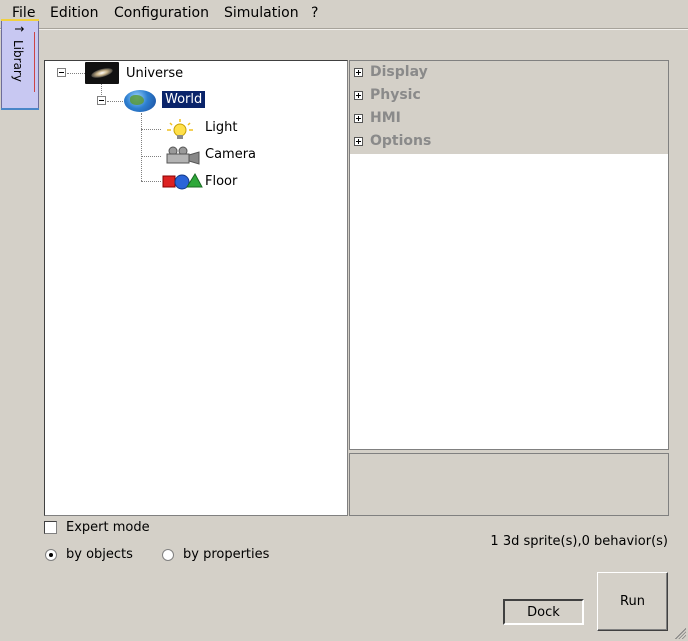 This screenshot has width=688, height=641. Describe the element at coordinates (184, 99) in the screenshot. I see `tree-node-world: World` at that location.